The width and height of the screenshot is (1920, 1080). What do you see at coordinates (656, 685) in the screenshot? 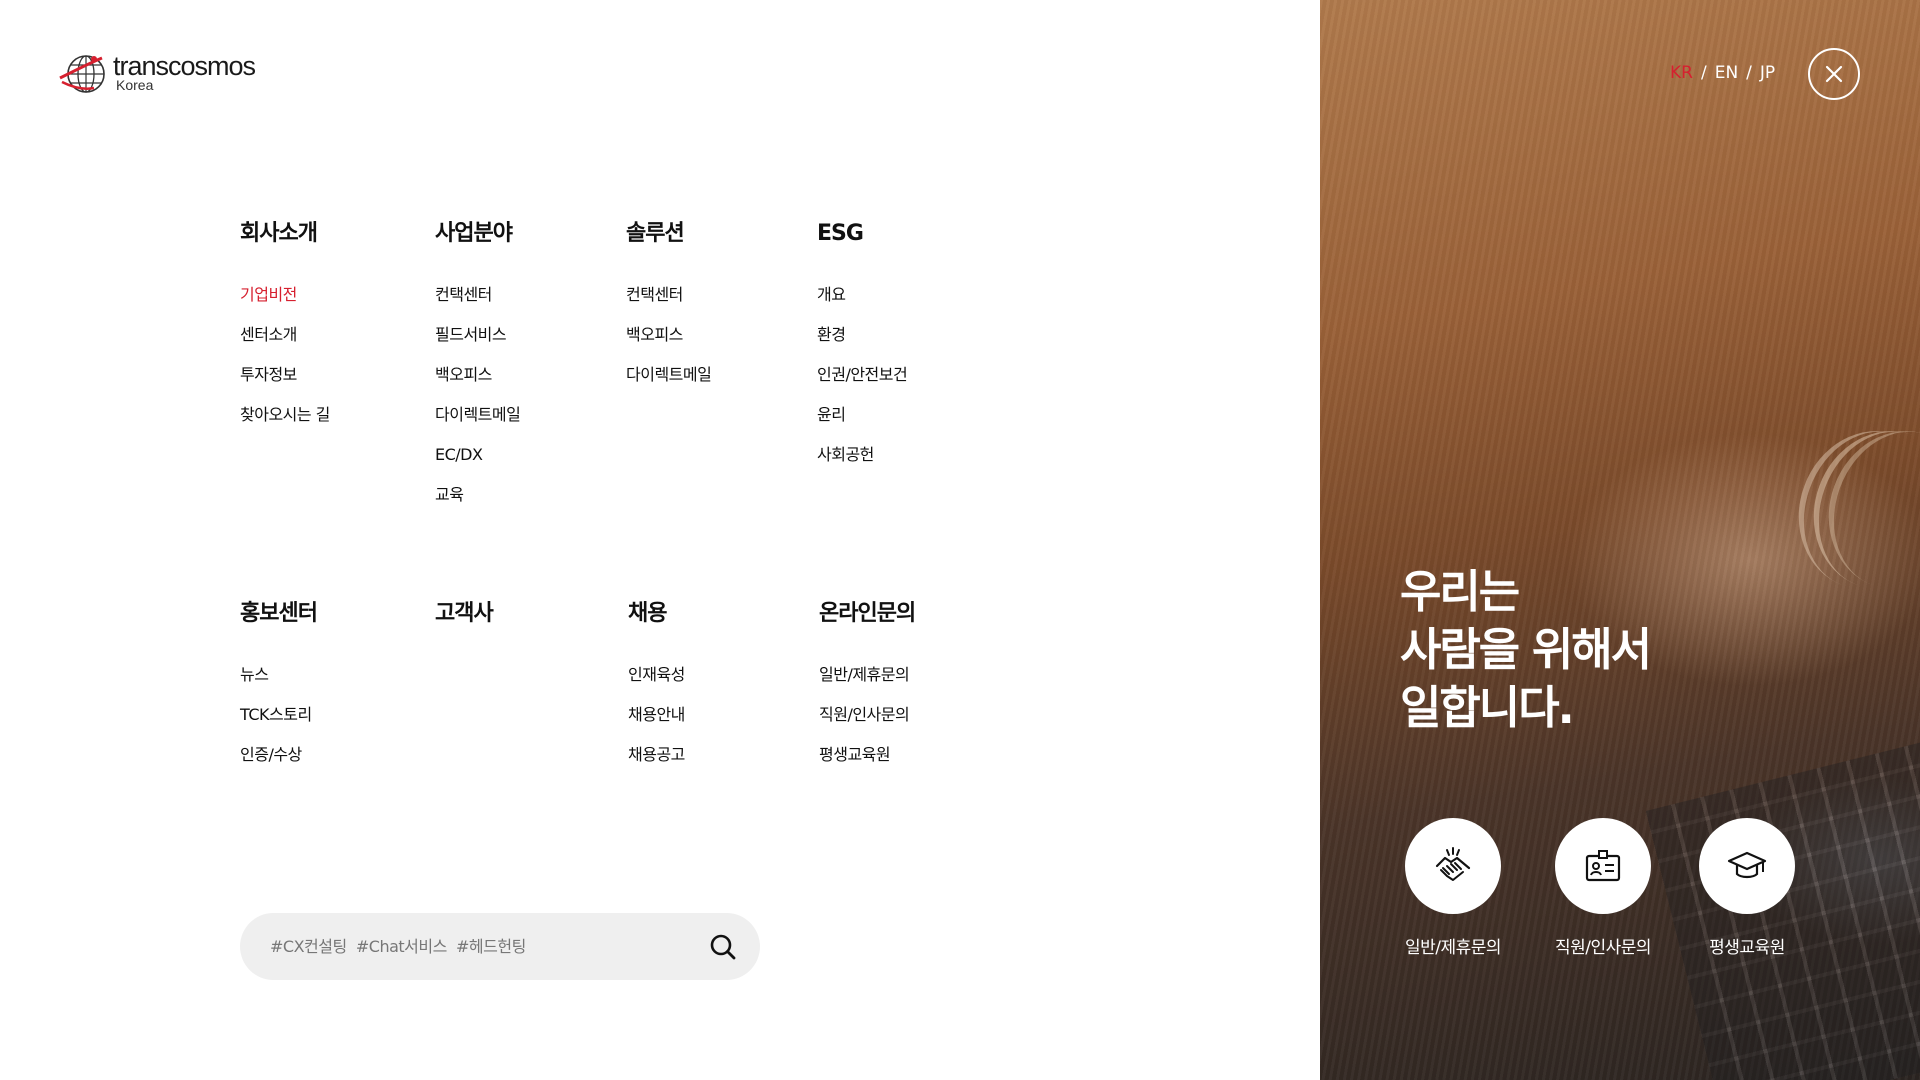
I see `menu-item-talent-development: 인재육성` at bounding box center [656, 685].